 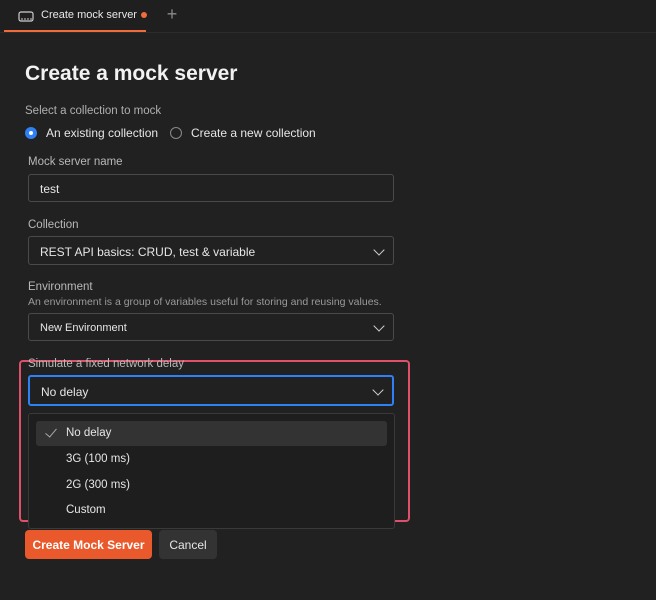 What do you see at coordinates (93, 111) in the screenshot?
I see `collection-source-label: Select a collection to mock` at bounding box center [93, 111].